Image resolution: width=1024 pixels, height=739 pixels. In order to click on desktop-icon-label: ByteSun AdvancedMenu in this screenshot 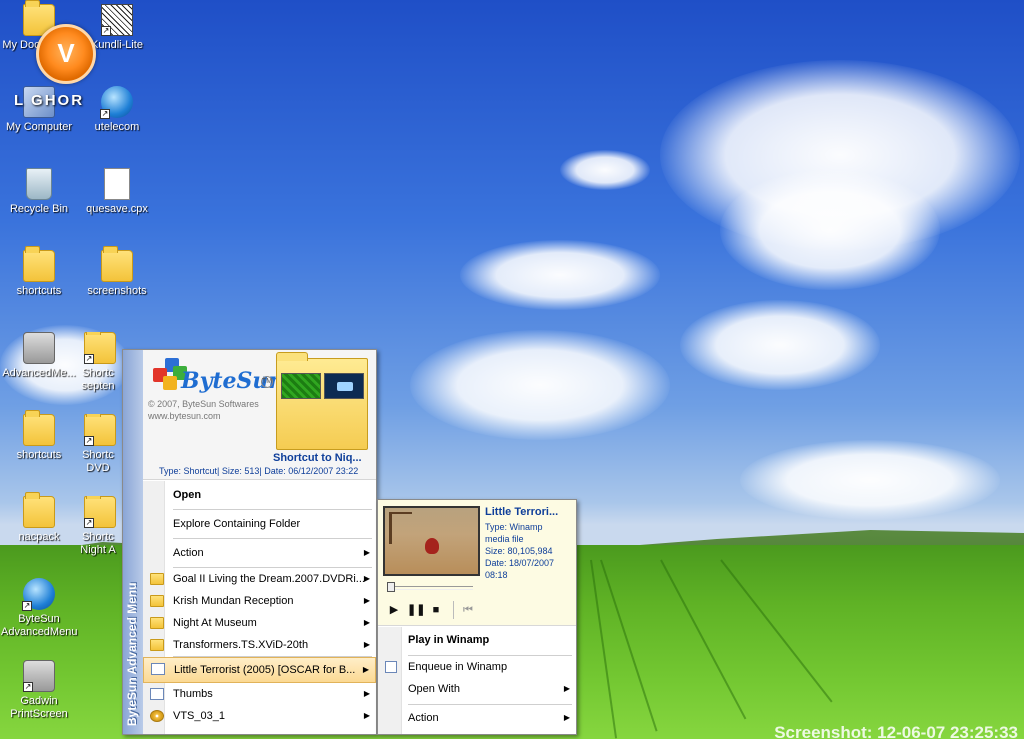, I will do `click(39, 625)`.